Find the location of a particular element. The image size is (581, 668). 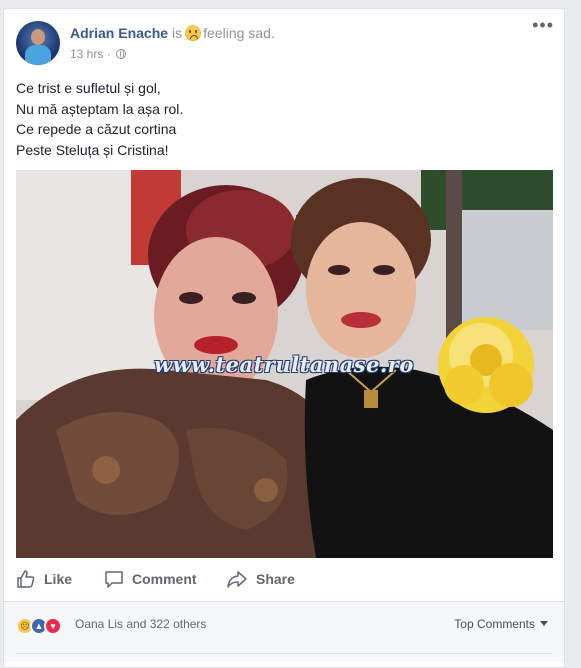

top-comments-dropdown: Top Comments is located at coordinates (501, 624).